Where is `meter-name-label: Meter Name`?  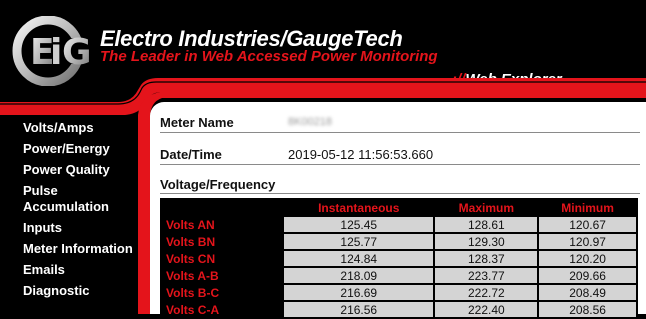 meter-name-label: Meter Name is located at coordinates (197, 122).